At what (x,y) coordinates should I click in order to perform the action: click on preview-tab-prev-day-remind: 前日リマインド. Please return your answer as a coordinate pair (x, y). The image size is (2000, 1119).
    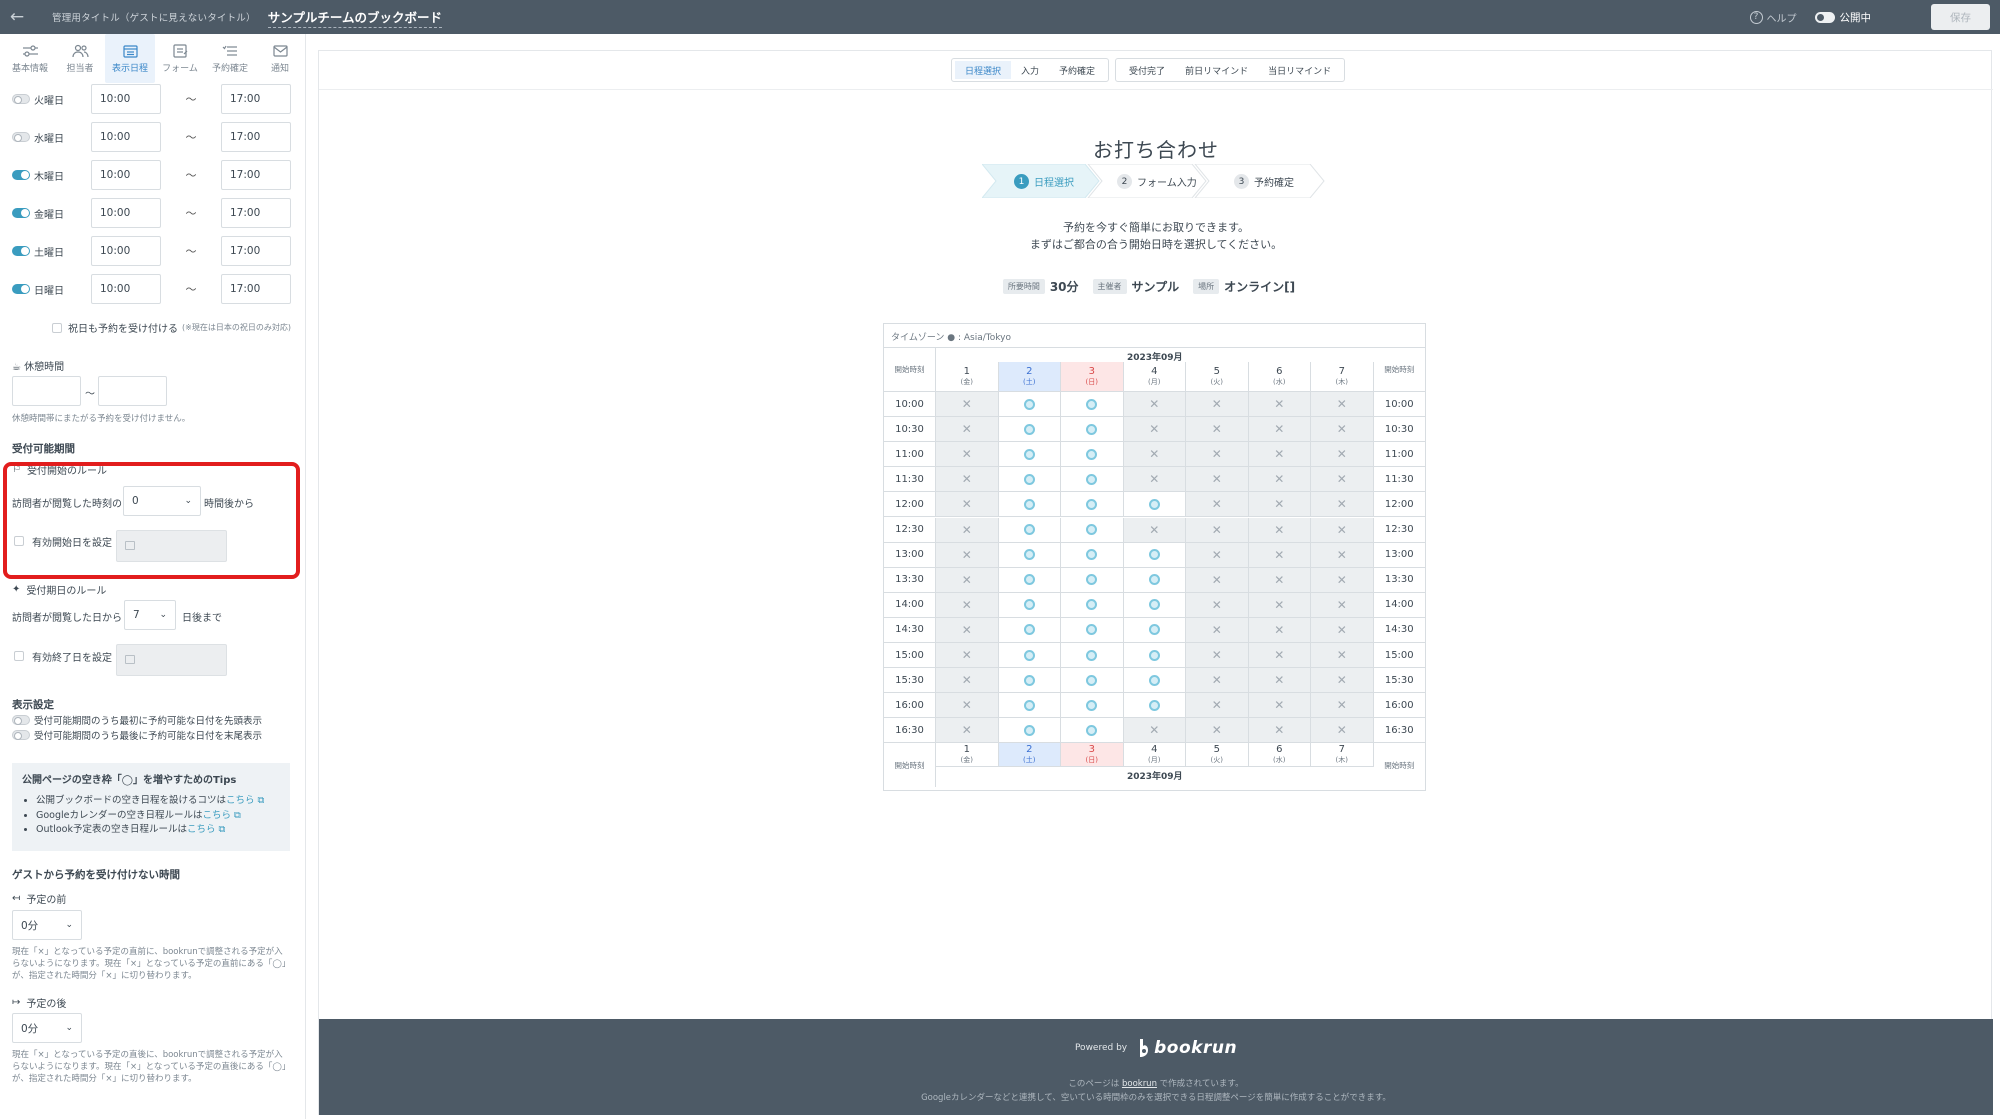
    Looking at the image, I should click on (1216, 70).